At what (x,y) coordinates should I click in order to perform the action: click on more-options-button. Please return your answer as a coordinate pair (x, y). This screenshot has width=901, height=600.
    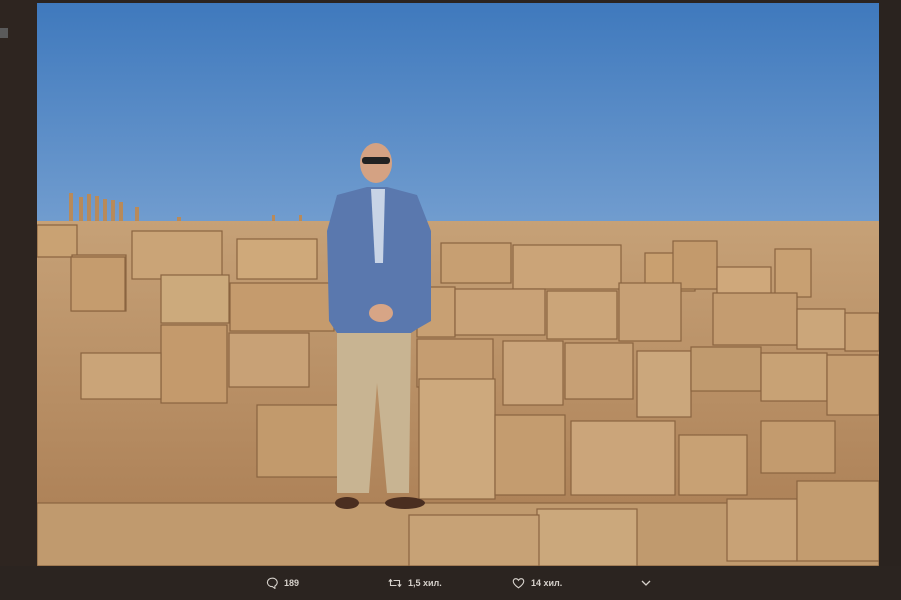
    Looking at the image, I should click on (646, 583).